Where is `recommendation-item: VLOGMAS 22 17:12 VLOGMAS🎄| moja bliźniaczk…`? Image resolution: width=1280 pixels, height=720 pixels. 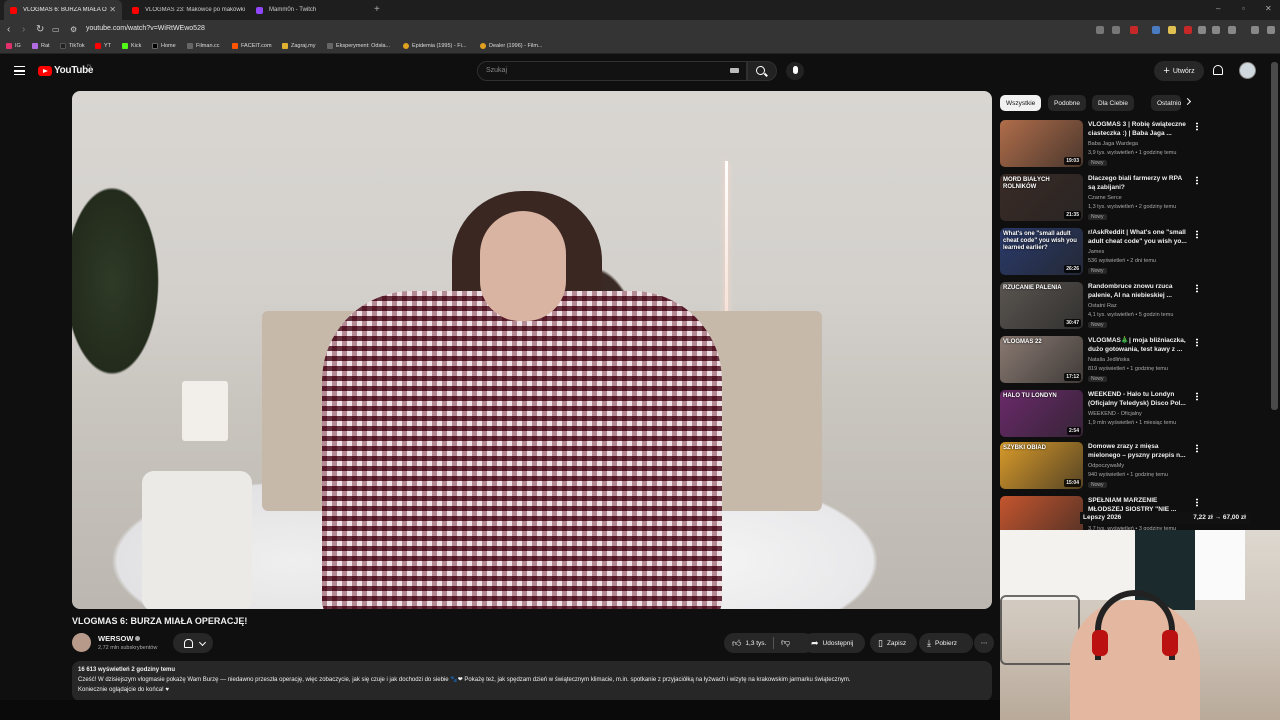 recommendation-item: VLOGMAS 22 17:12 VLOGMAS🎄| moja bliźniaczk… is located at coordinates (1100, 361).